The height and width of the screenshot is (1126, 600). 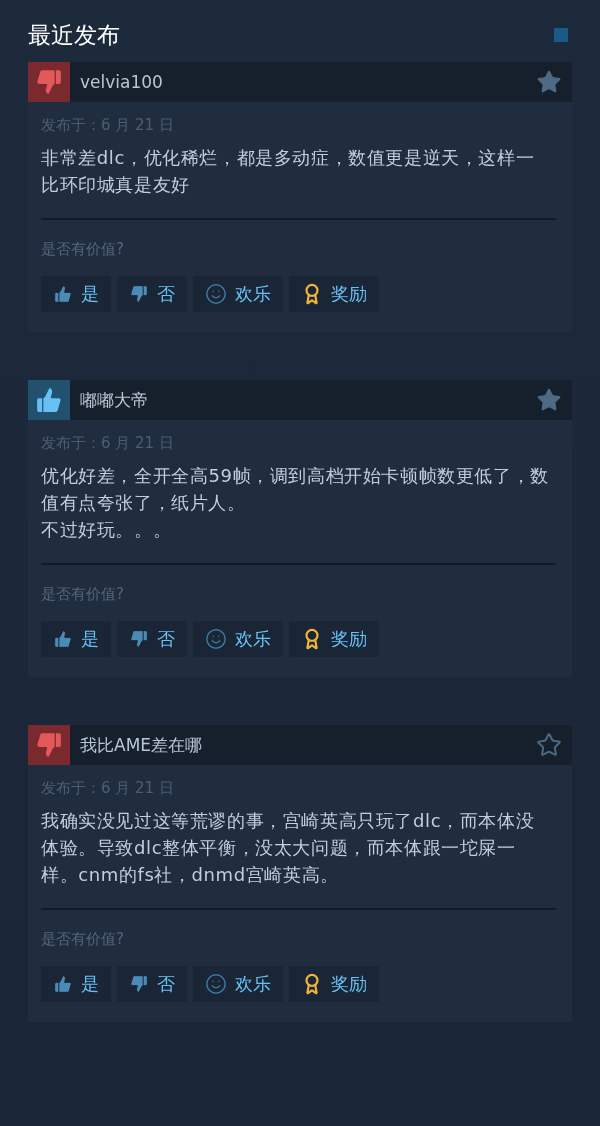 What do you see at coordinates (308, 400) in the screenshot?
I see `author-name: 嘟嘟大帝` at bounding box center [308, 400].